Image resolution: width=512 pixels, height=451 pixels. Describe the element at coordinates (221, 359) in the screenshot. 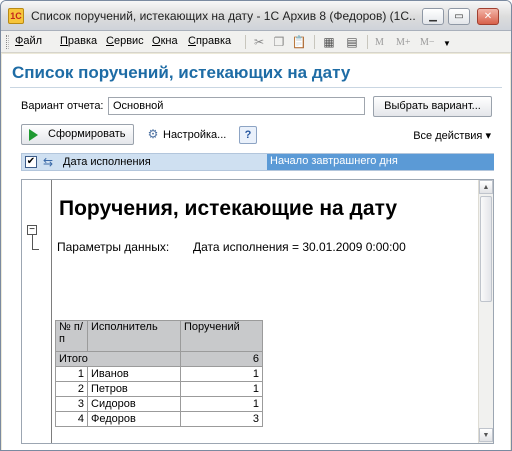

I see `total-value: 6` at that location.